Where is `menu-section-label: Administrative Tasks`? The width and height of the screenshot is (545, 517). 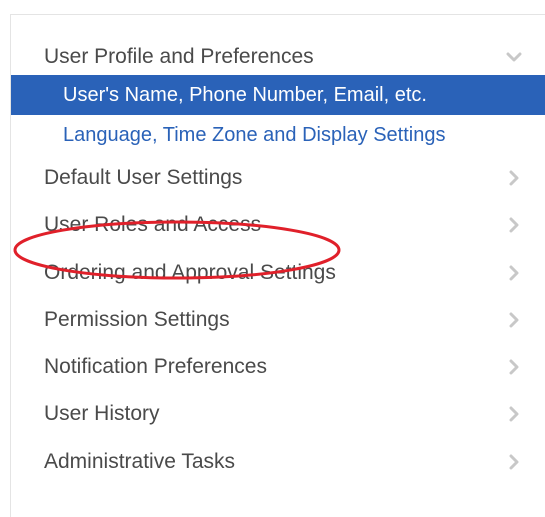
menu-section-label: Administrative Tasks is located at coordinates (140, 461).